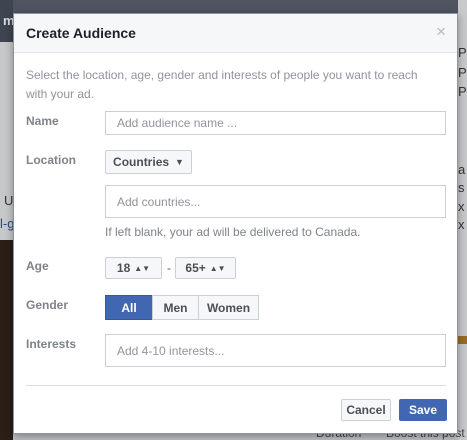  What do you see at coordinates (462, 169) in the screenshot?
I see `background-right-char: a` at bounding box center [462, 169].